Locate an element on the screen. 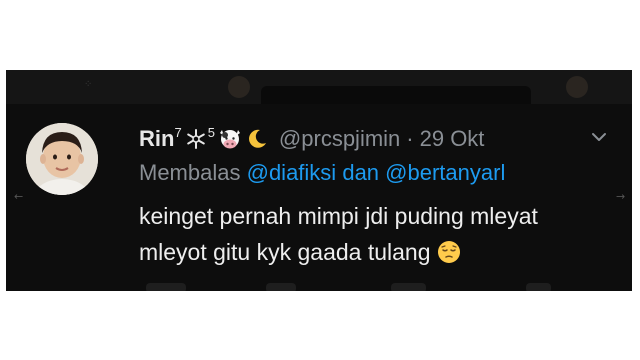  tweet-header: Rin 7 5 @prcspjimin · 29 Okt is located at coordinates (311, 139).